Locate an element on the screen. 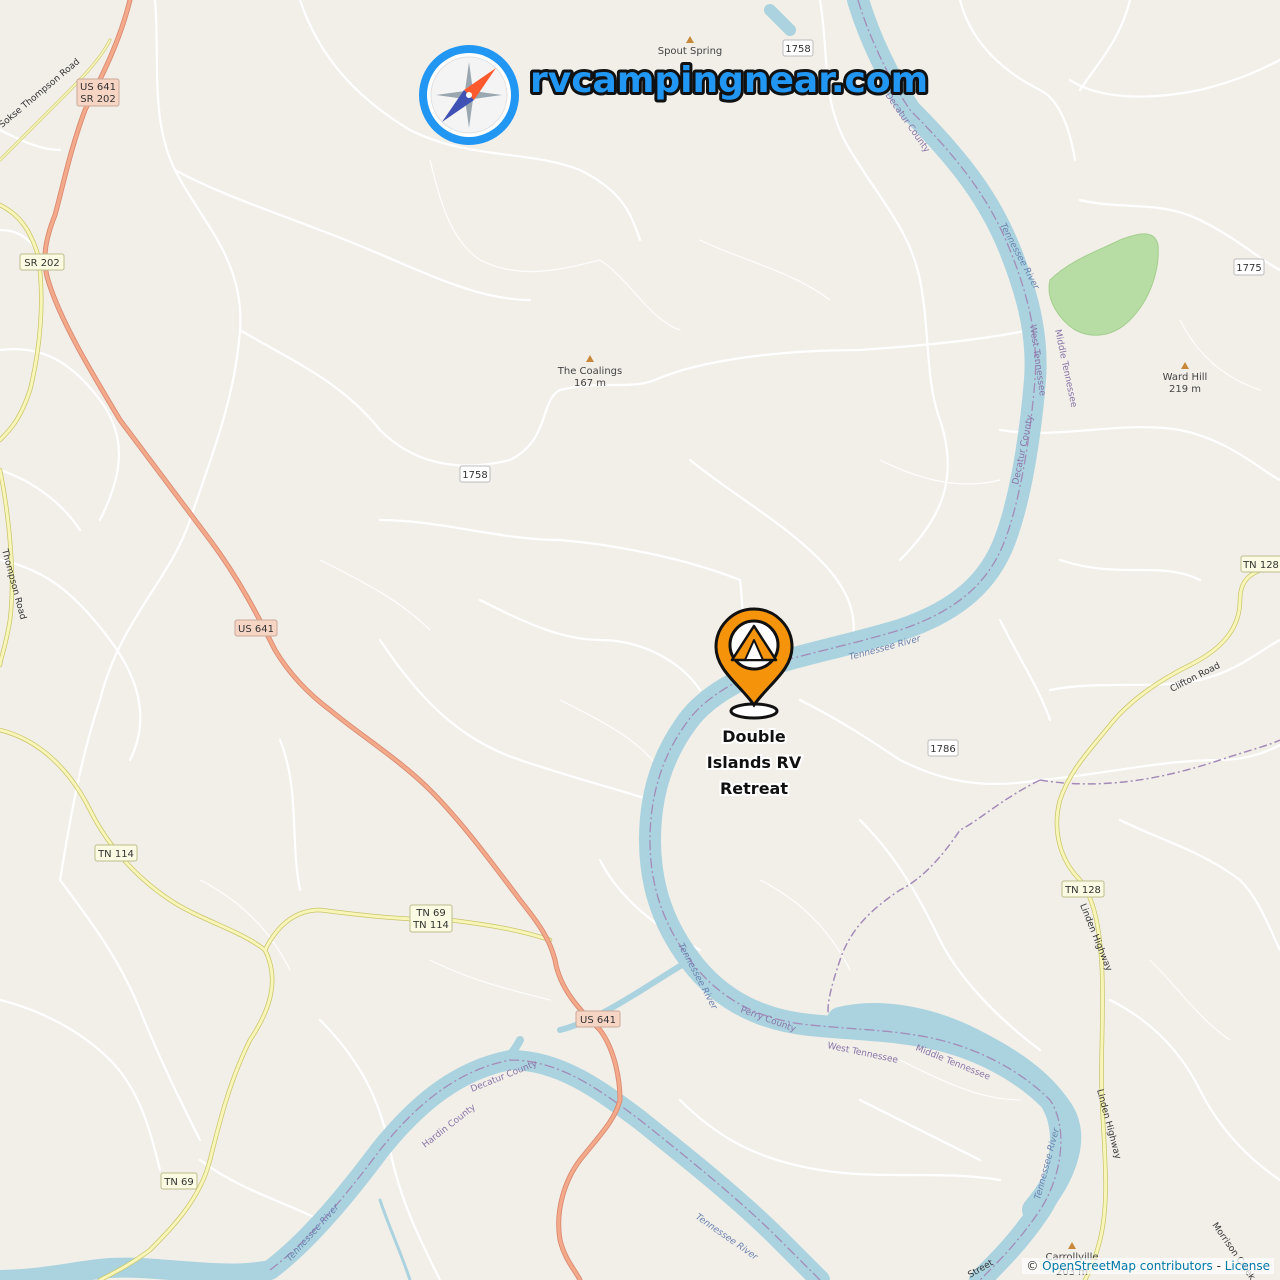  license-link: License is located at coordinates (1247, 1266).